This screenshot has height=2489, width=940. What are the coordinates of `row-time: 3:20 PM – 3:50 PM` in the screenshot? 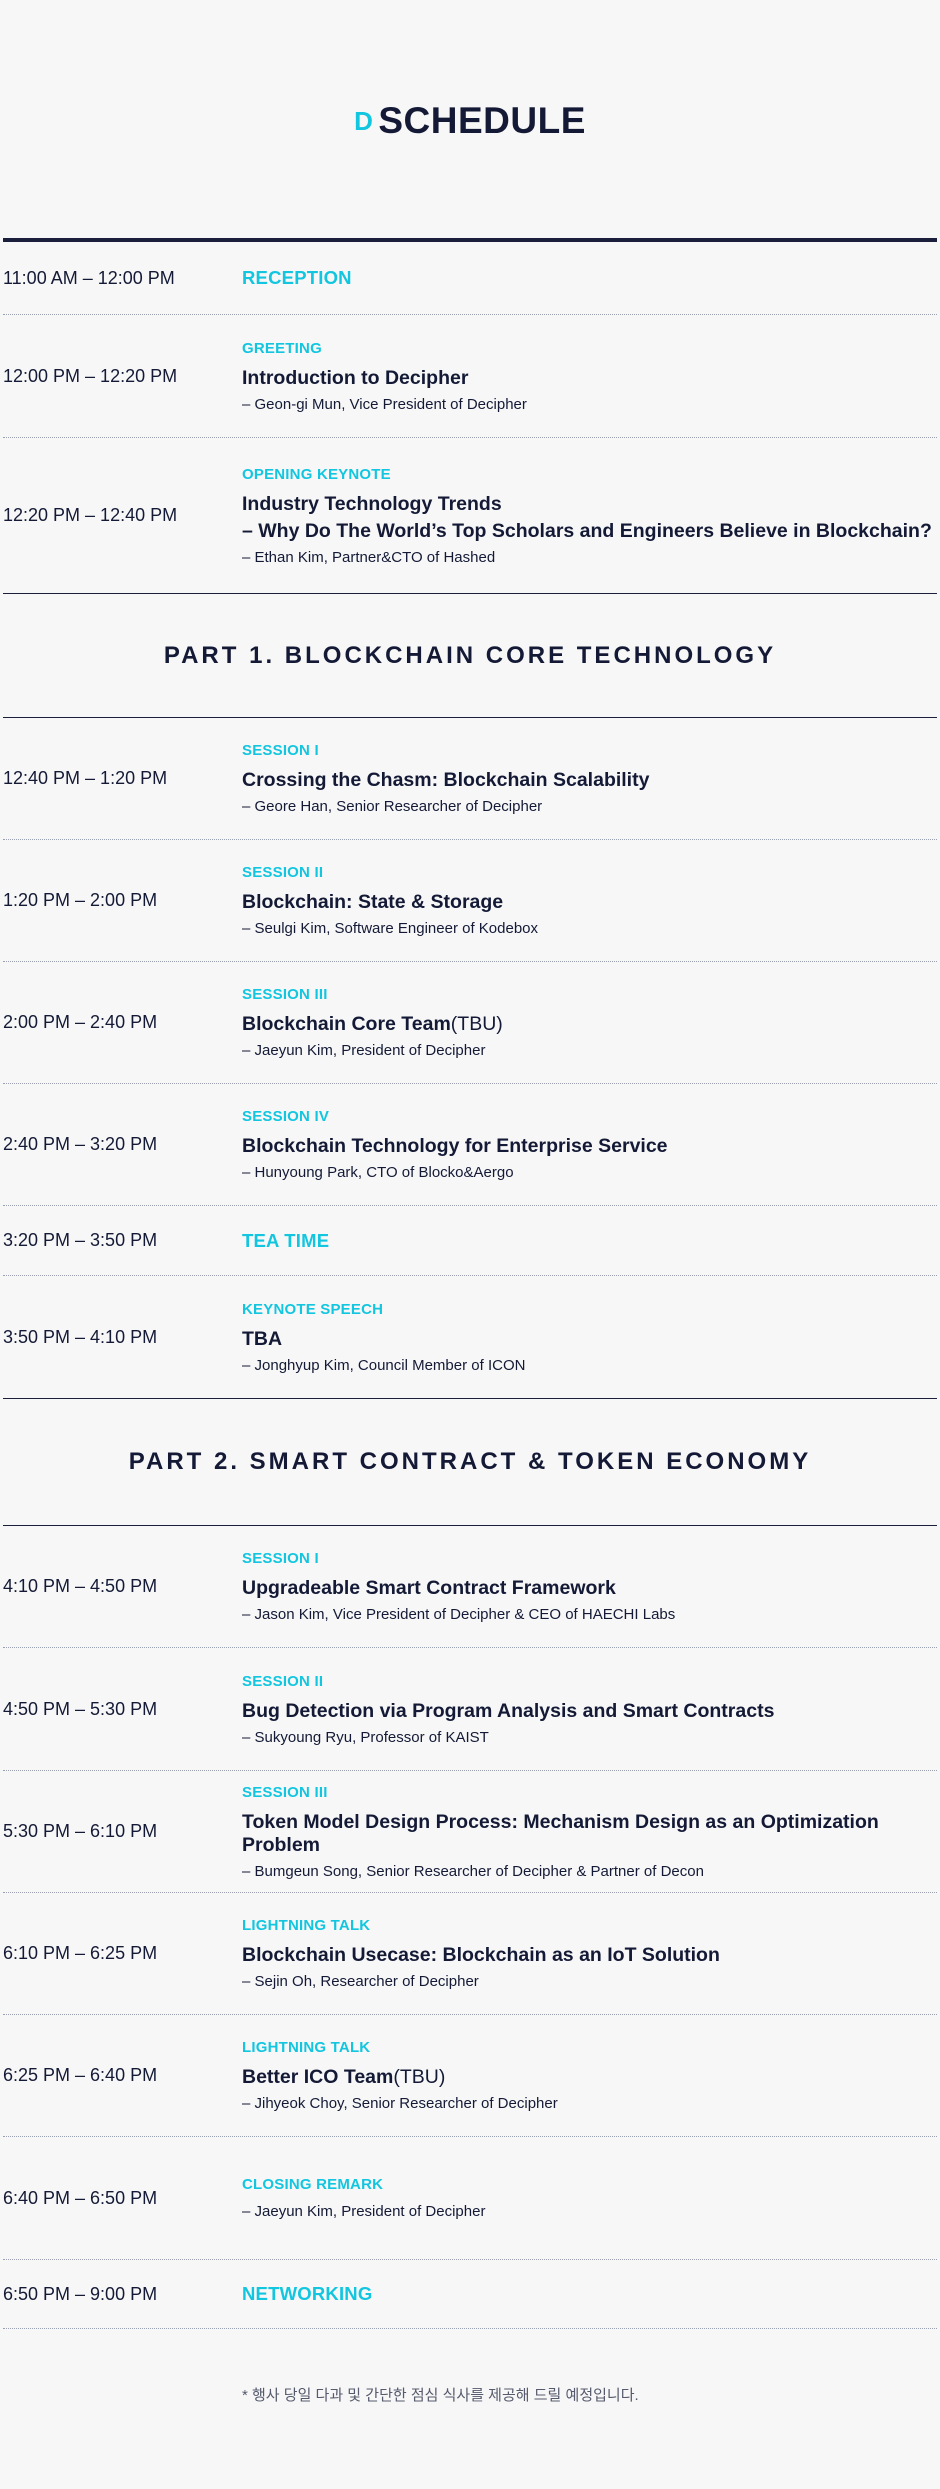 It's located at (80, 1240).